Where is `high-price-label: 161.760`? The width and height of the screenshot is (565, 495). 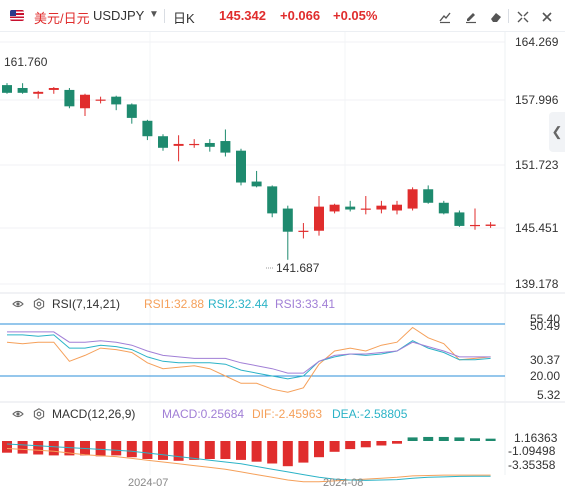 high-price-label: 161.760 is located at coordinates (26, 62).